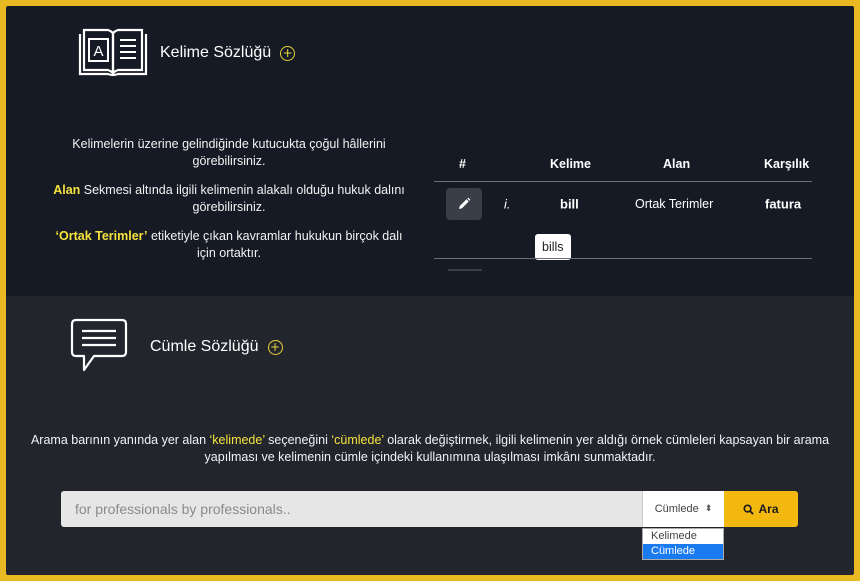 The width and height of the screenshot is (860, 581). Describe the element at coordinates (237, 440) in the screenshot. I see `desc-kelimede-highlight: ‘kelimede’` at that location.